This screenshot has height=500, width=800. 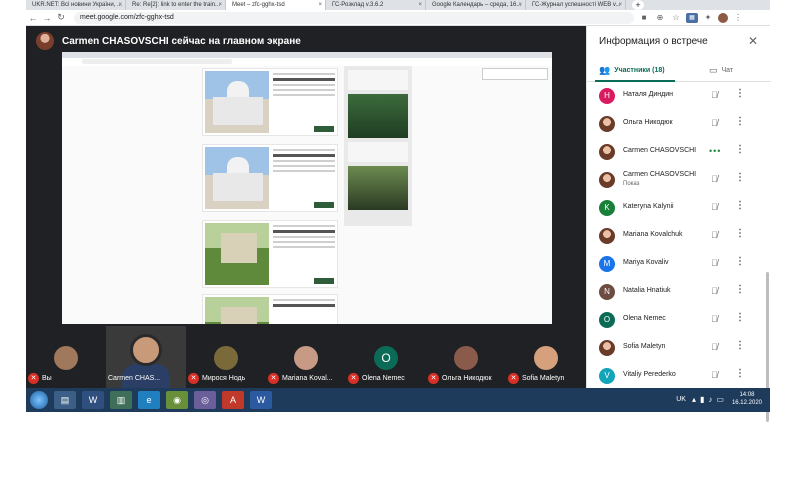 What do you see at coordinates (676, 96) in the screenshot?
I see `participant-row: Н Наталя Диндин 🎙̸ ⋮` at bounding box center [676, 96].